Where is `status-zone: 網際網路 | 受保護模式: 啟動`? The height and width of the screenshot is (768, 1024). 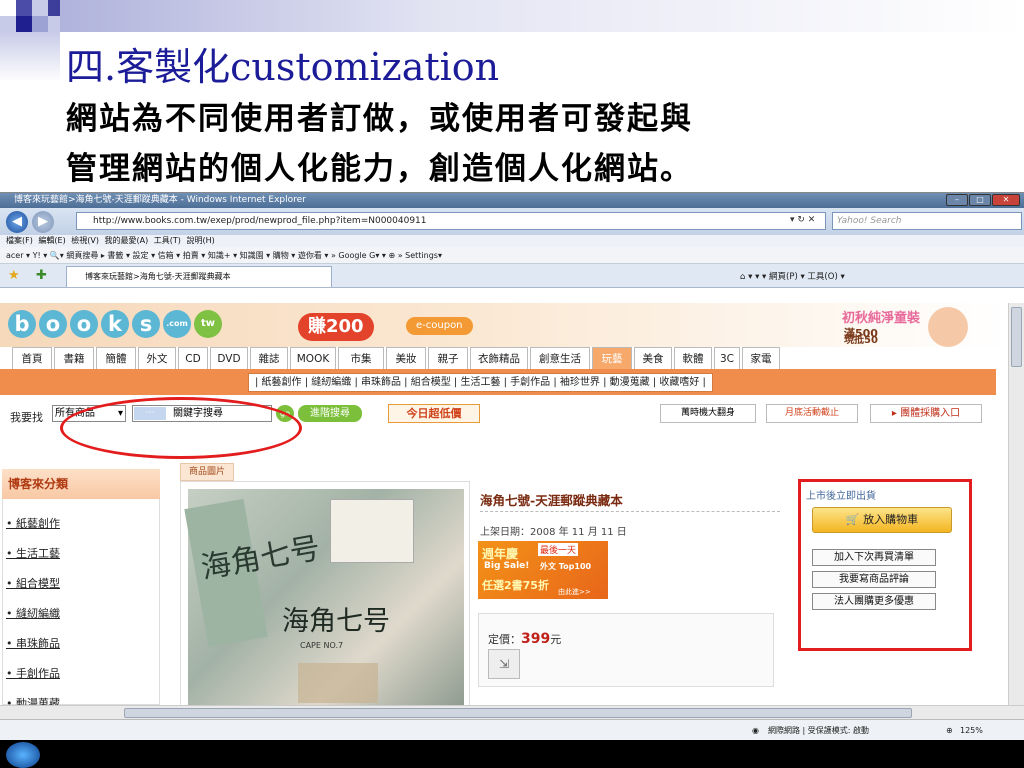 status-zone: 網際網路 | 受保護模式: 啟動 is located at coordinates (819, 730).